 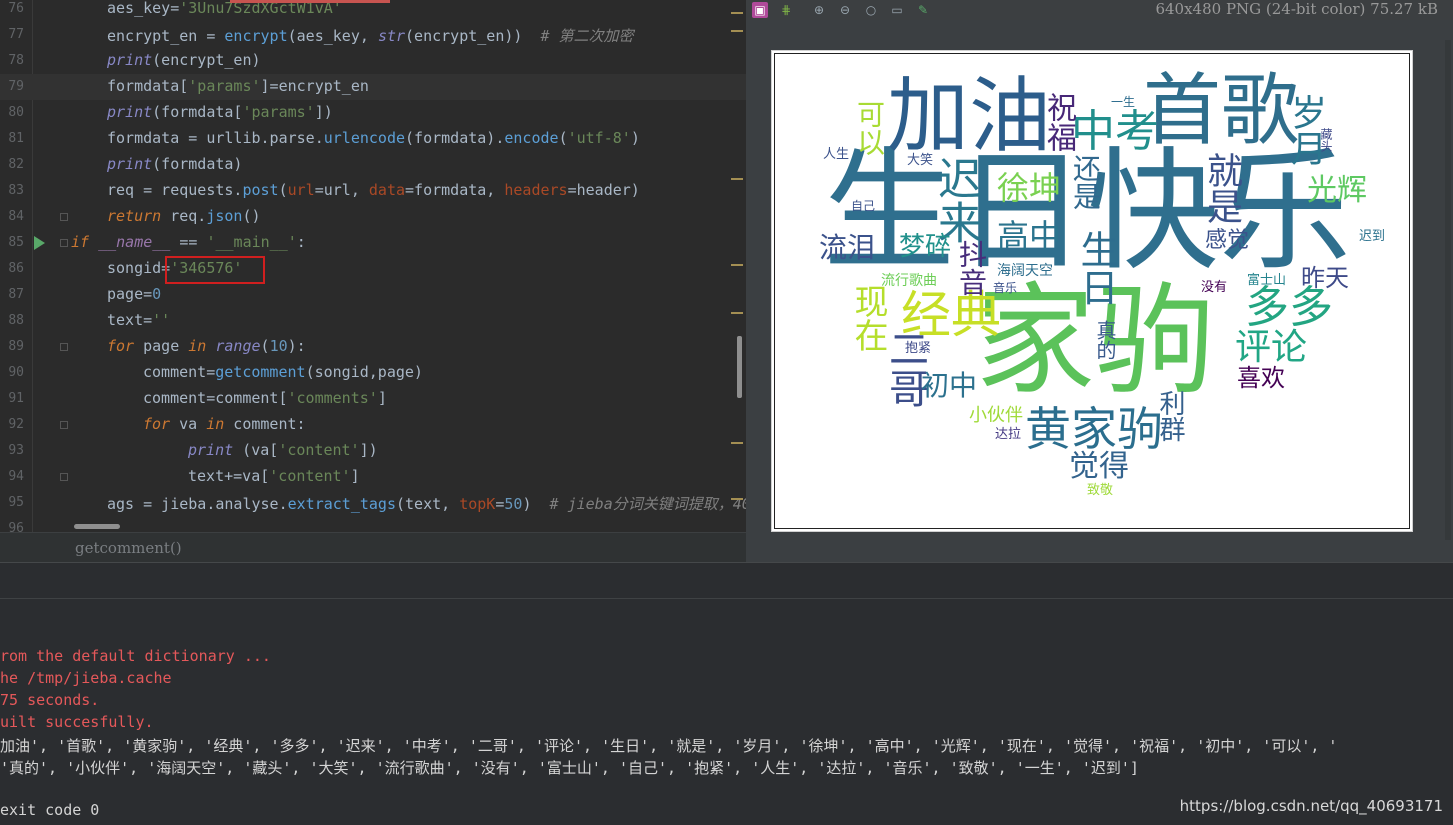 I want to click on code-line: 84 return req.json(), so click(x=373, y=217).